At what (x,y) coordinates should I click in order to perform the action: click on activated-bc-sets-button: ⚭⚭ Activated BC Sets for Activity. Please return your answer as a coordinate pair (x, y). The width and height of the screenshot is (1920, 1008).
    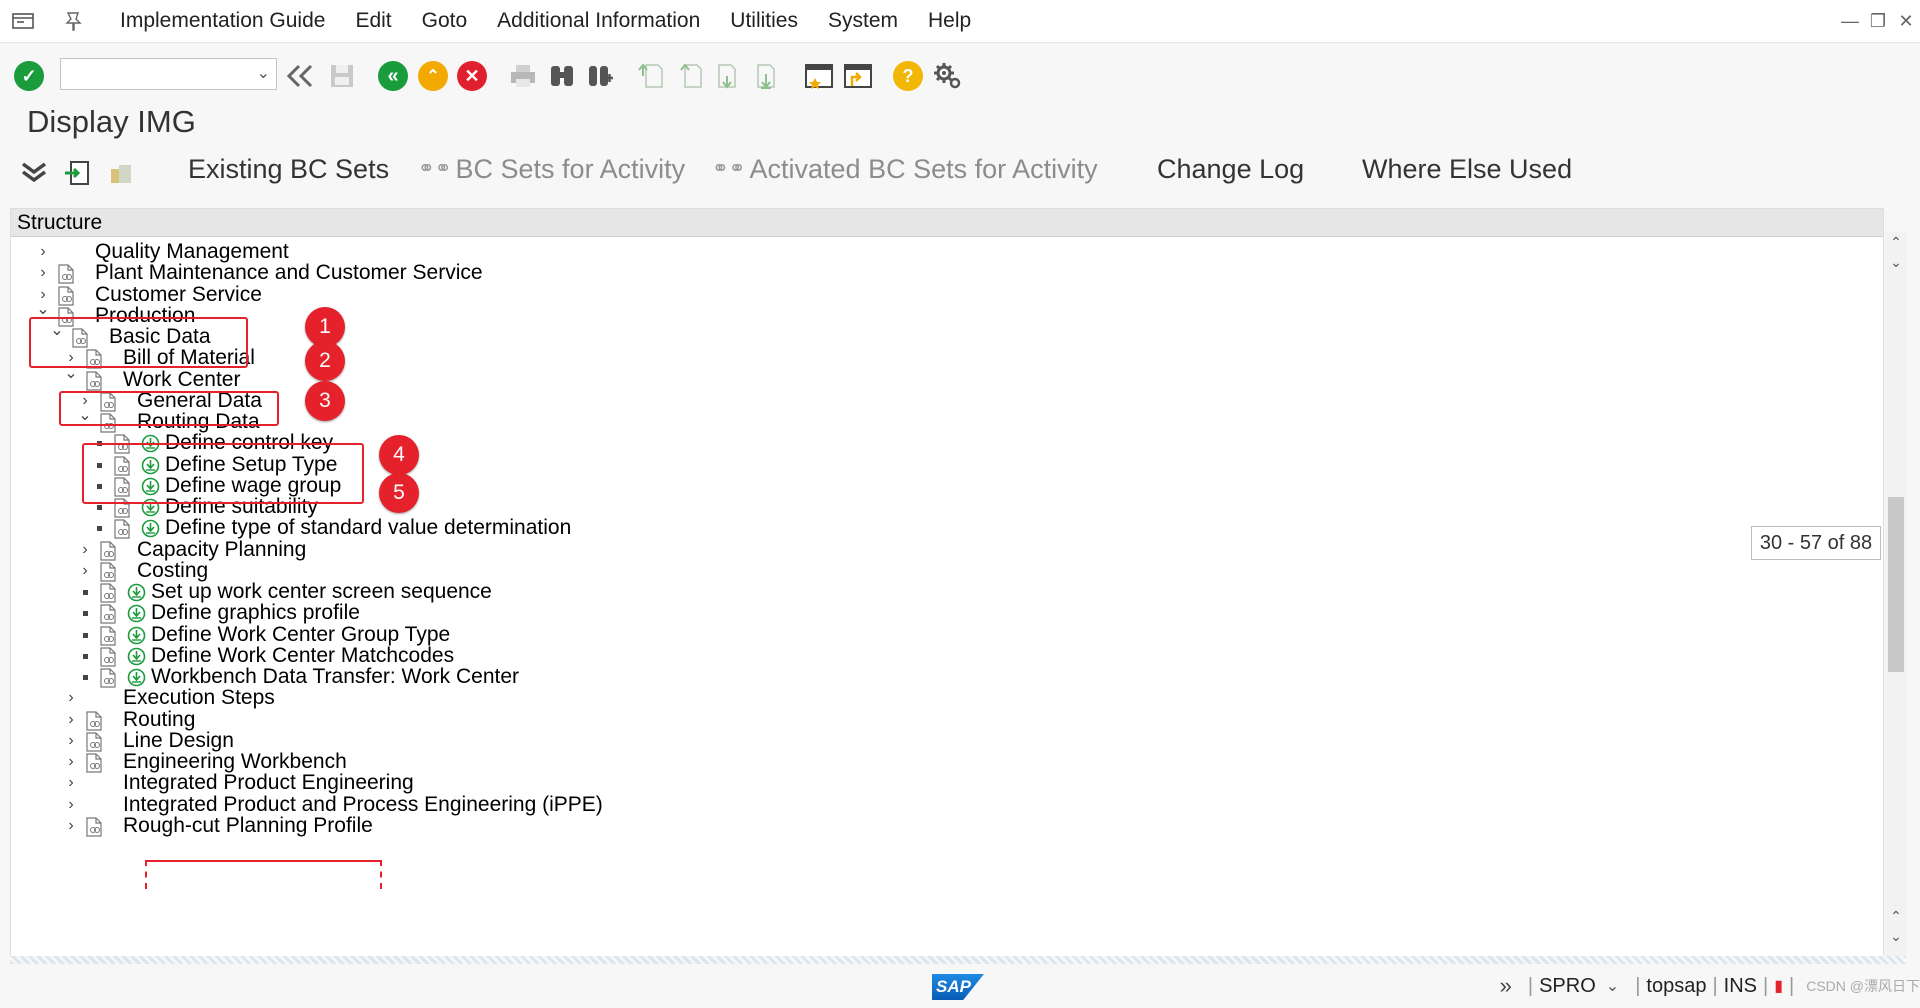
    Looking at the image, I should click on (905, 169).